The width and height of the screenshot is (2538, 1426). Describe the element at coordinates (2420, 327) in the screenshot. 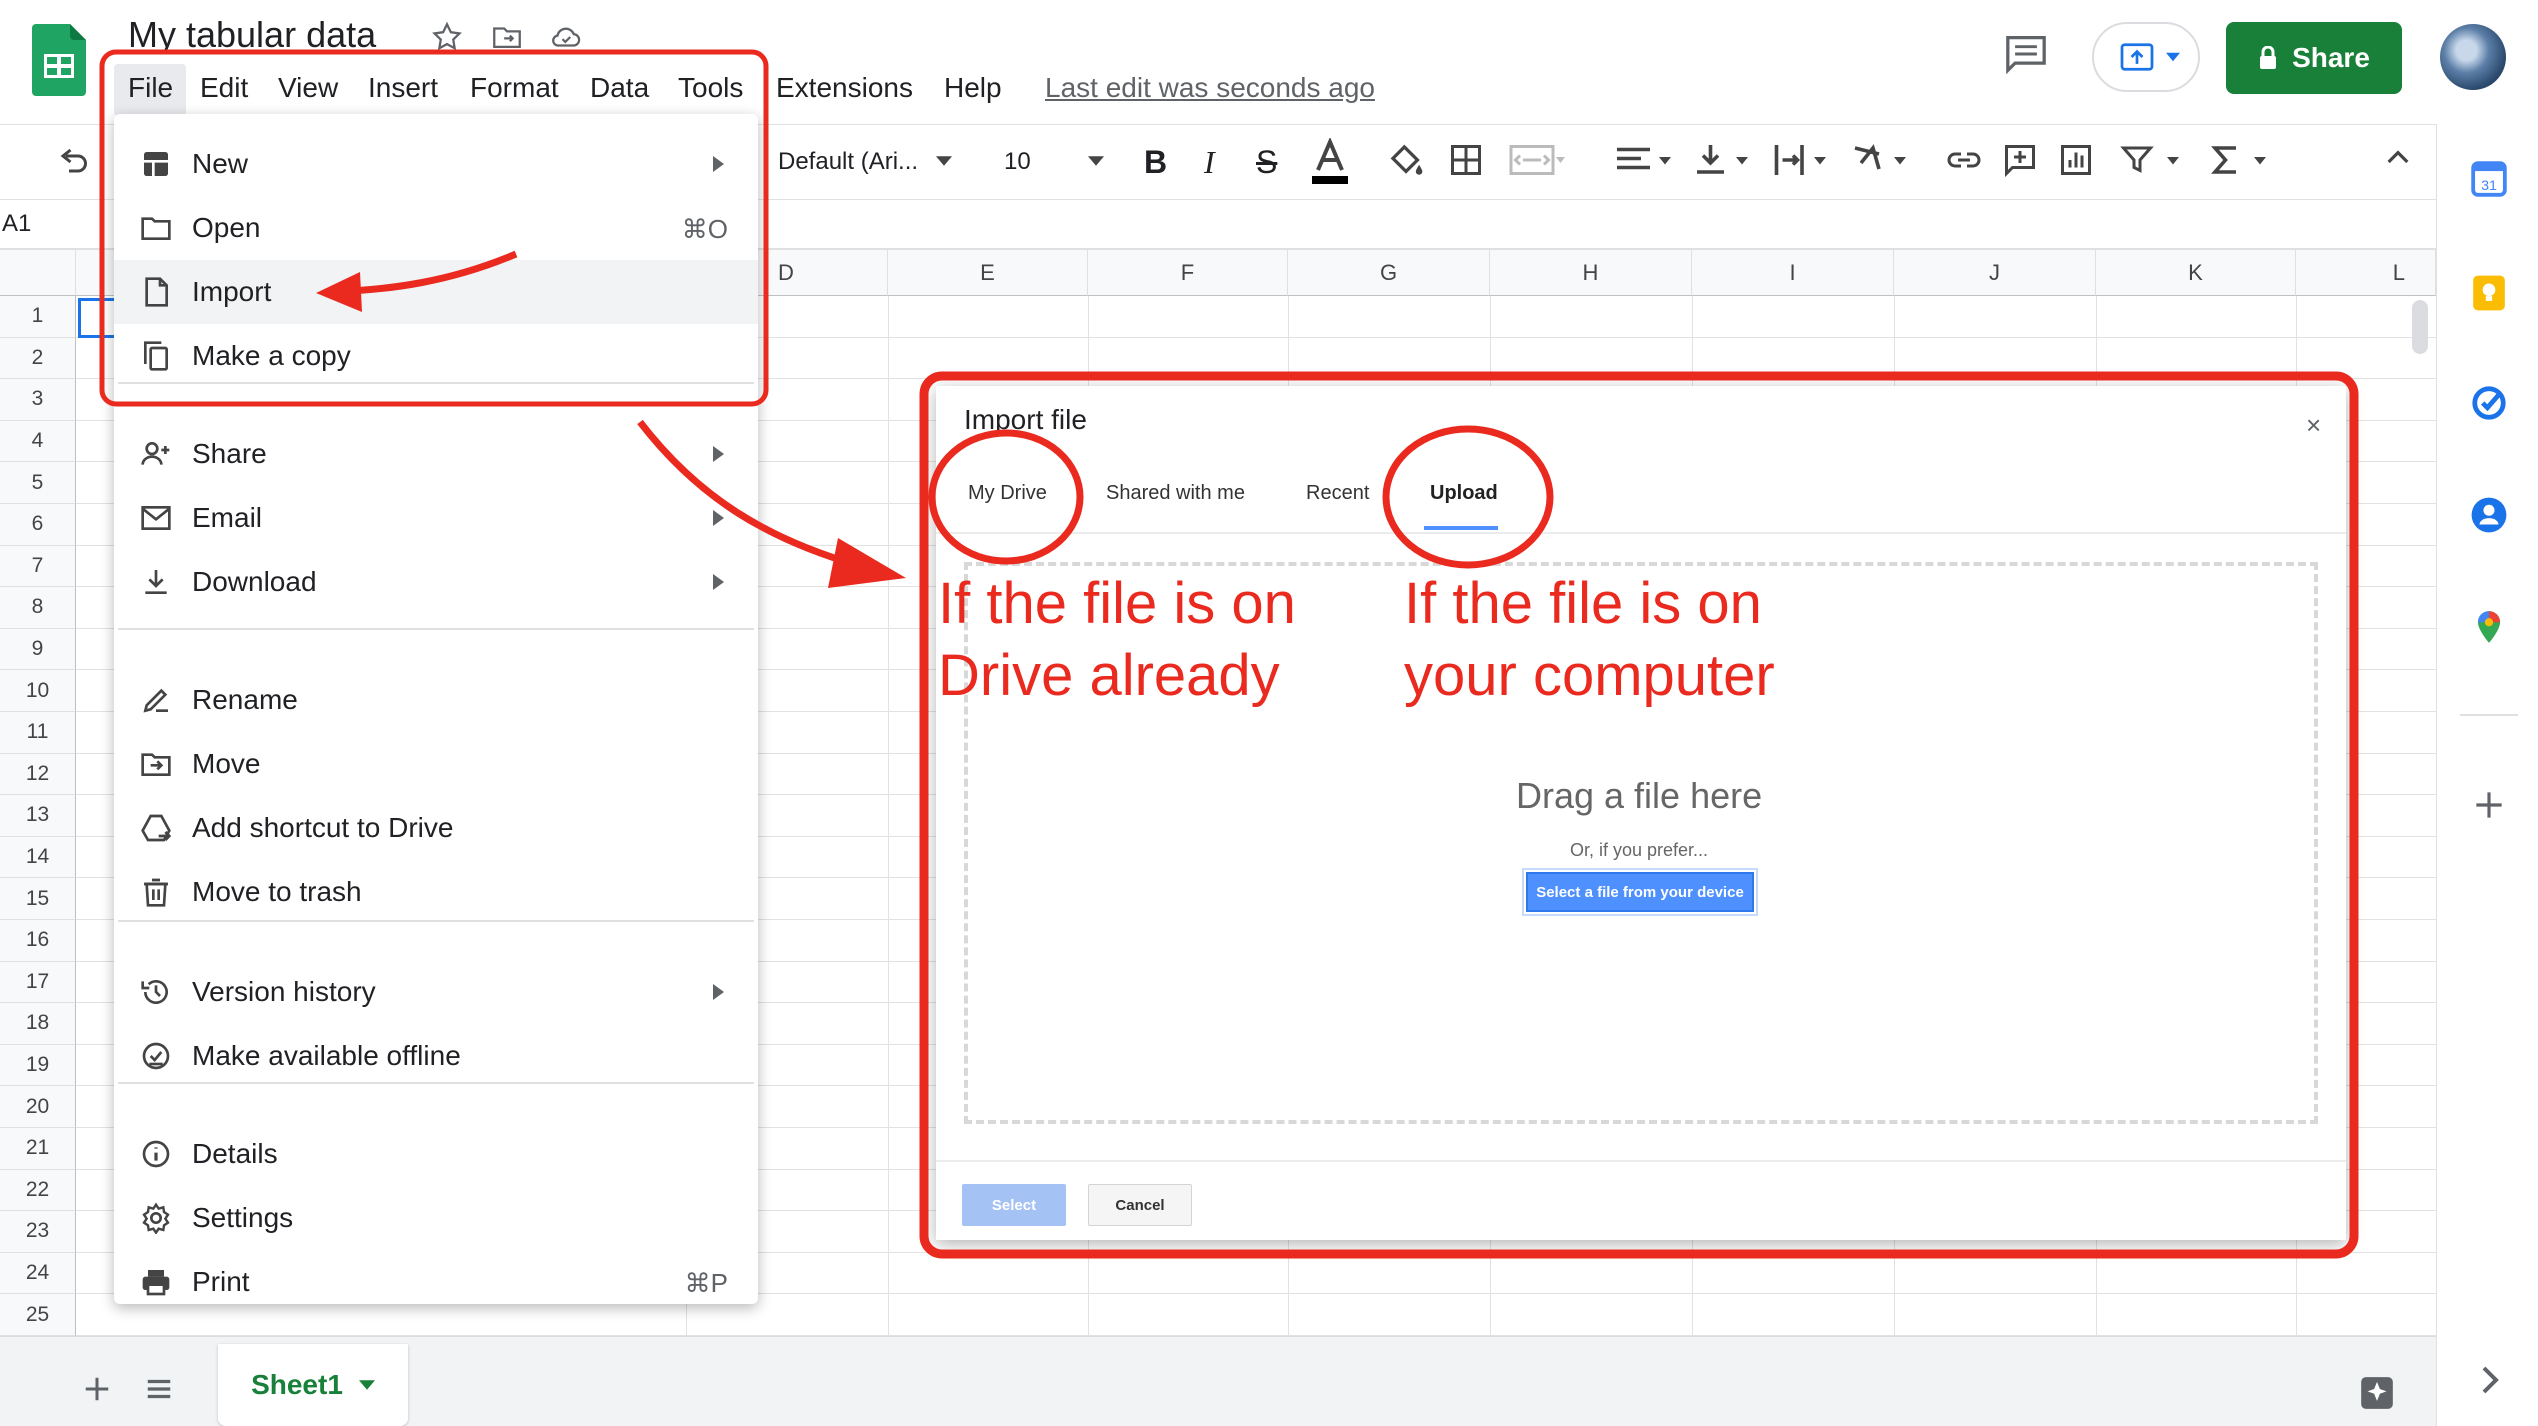

I see `vertical-scrollbar` at that location.